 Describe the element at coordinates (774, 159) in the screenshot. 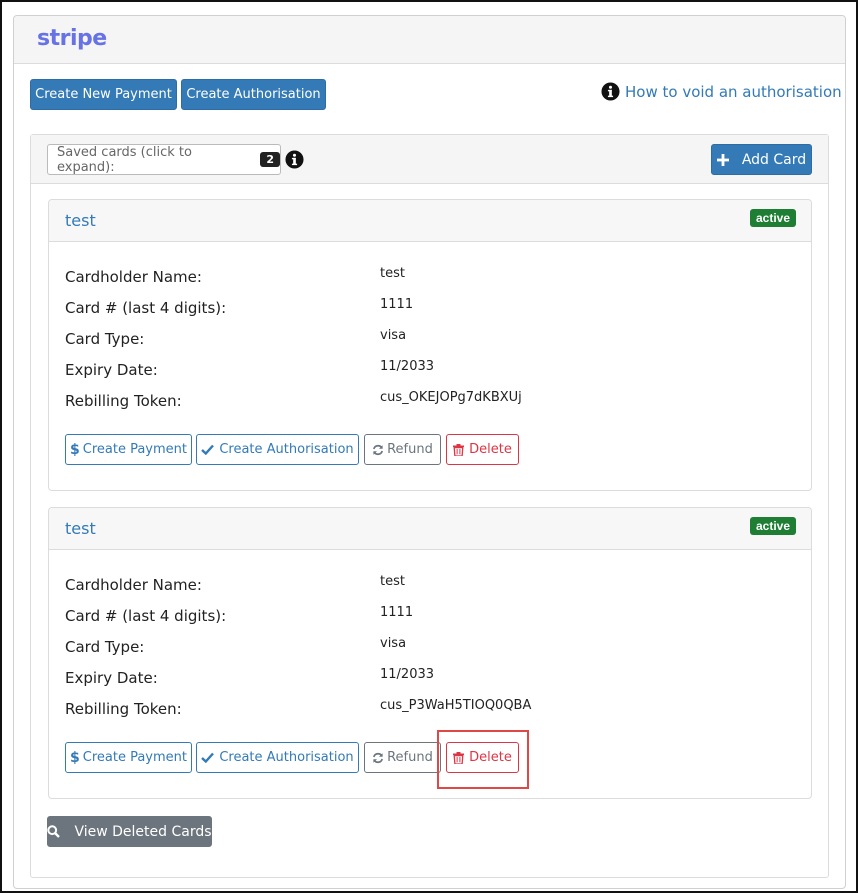

I see `add-card-label: Add Card` at that location.